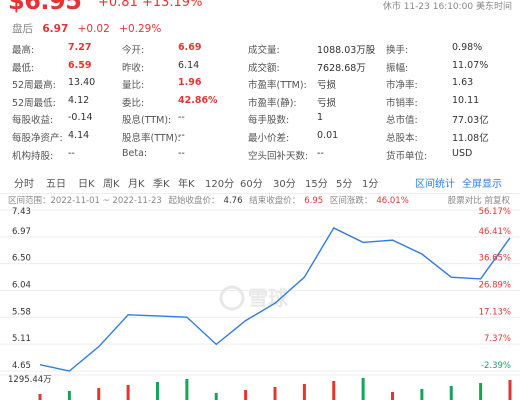  What do you see at coordinates (470, 138) in the screenshot?
I see `stat-value: 11.08亿` at bounding box center [470, 138].